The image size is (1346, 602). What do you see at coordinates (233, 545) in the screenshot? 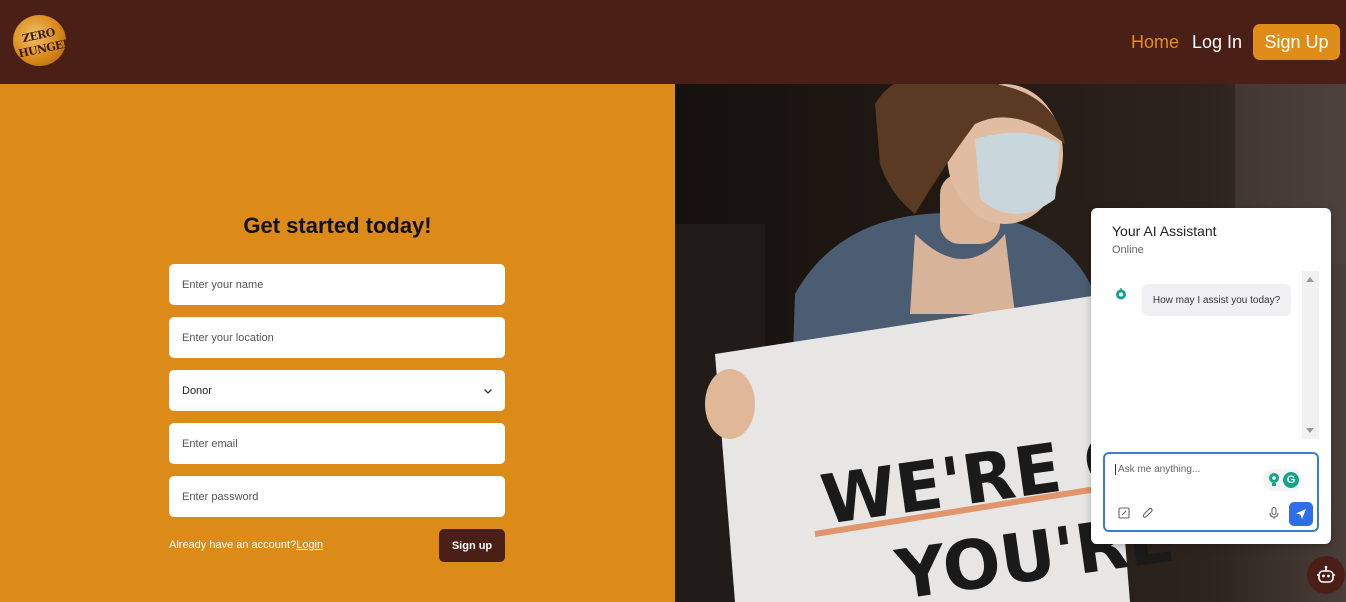
I see `login-prompt-text: Already have an account?` at bounding box center [233, 545].